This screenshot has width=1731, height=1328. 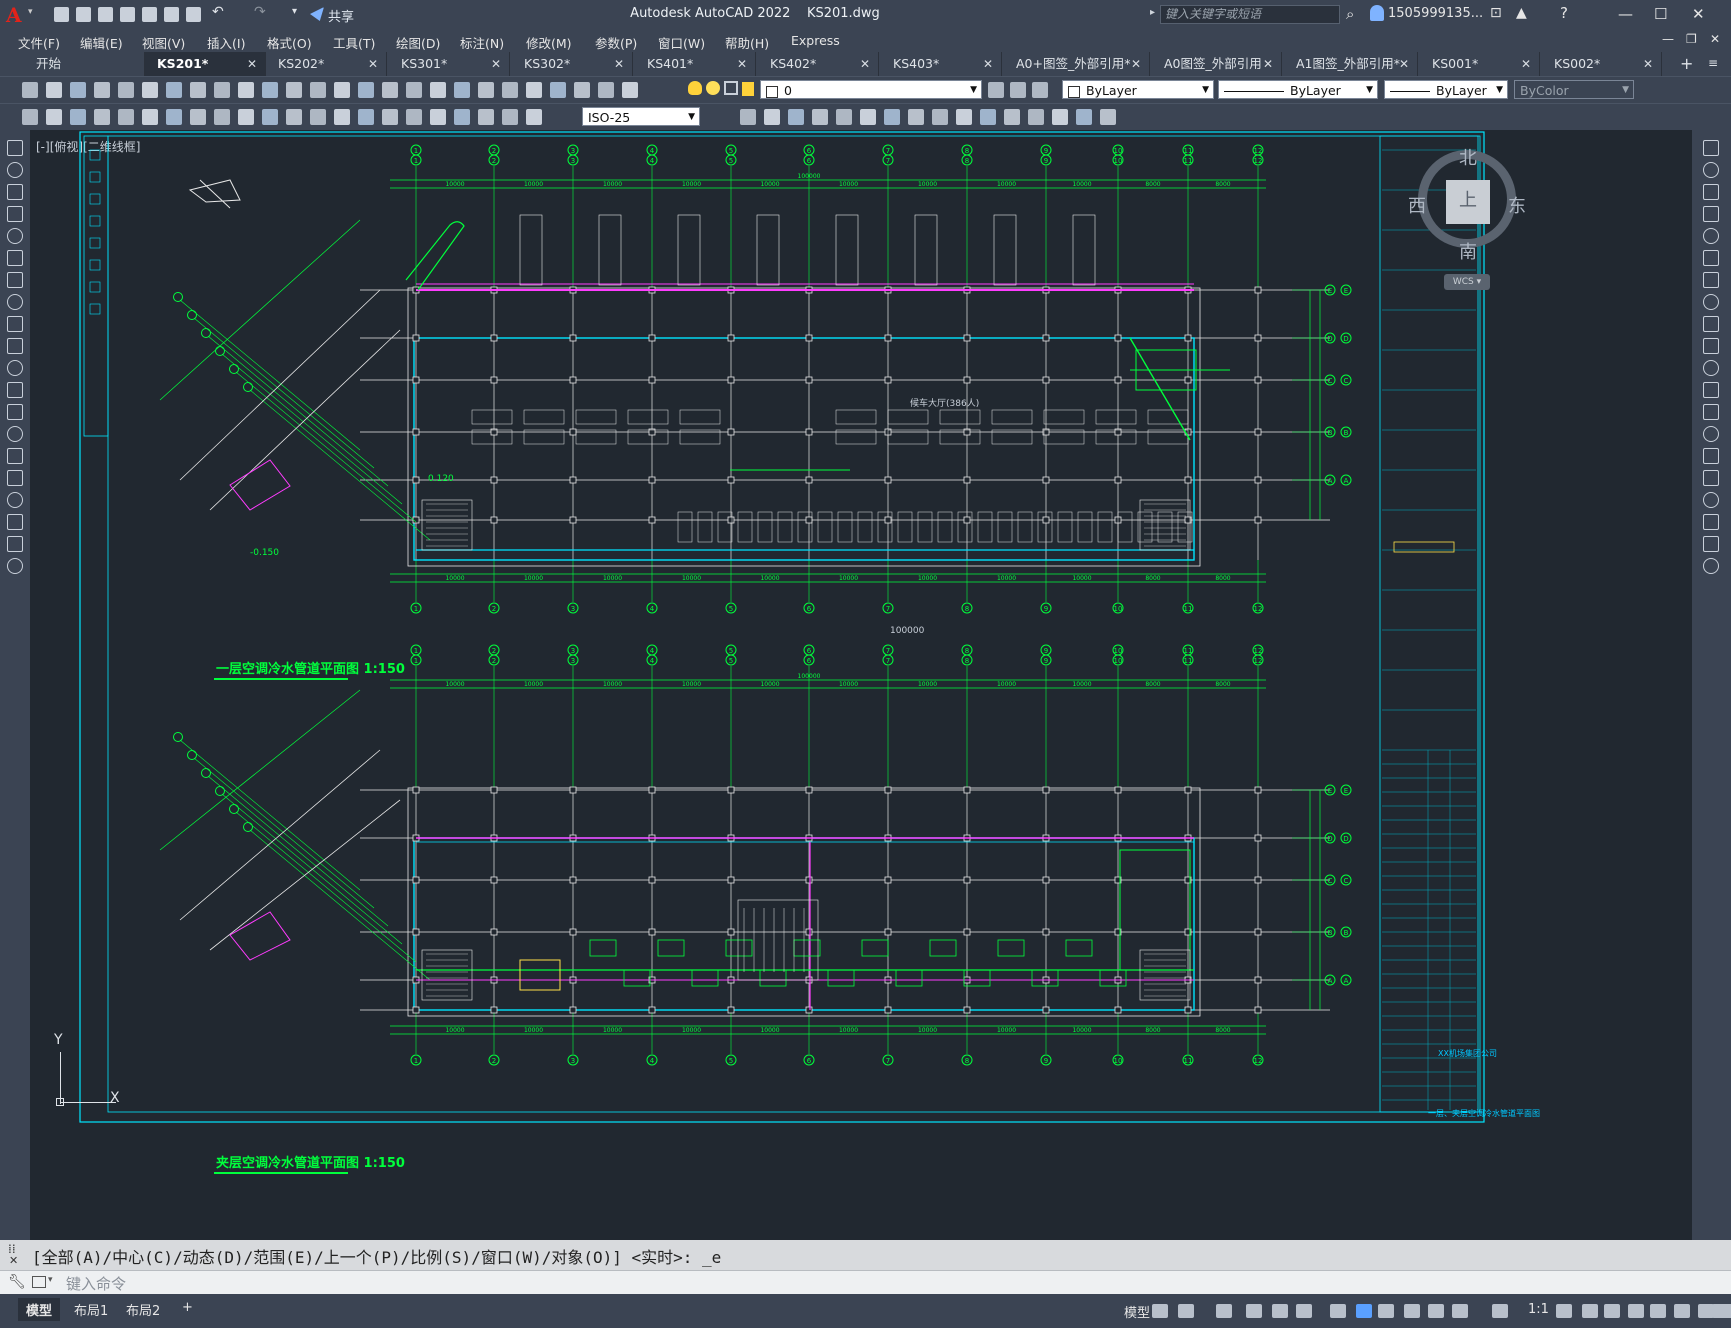 What do you see at coordinates (15, 280) in the screenshot?
I see `circle-icon` at bounding box center [15, 280].